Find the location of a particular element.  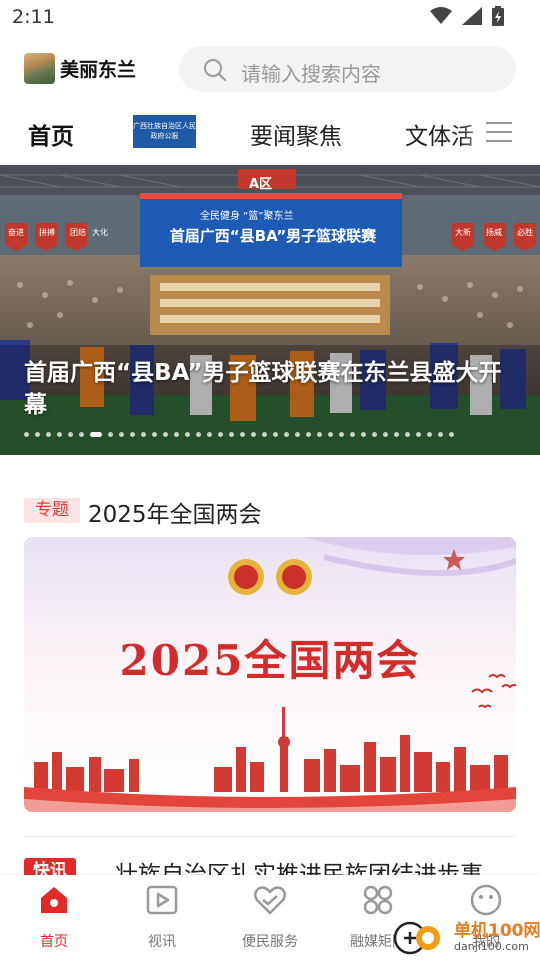

banner-flags-left: 奋进 拼搏 团结 is located at coordinates (47, 232).